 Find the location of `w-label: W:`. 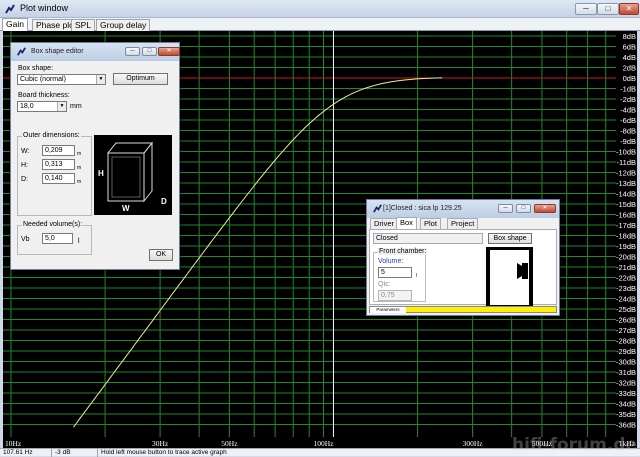

w-label: W: is located at coordinates (25, 151).